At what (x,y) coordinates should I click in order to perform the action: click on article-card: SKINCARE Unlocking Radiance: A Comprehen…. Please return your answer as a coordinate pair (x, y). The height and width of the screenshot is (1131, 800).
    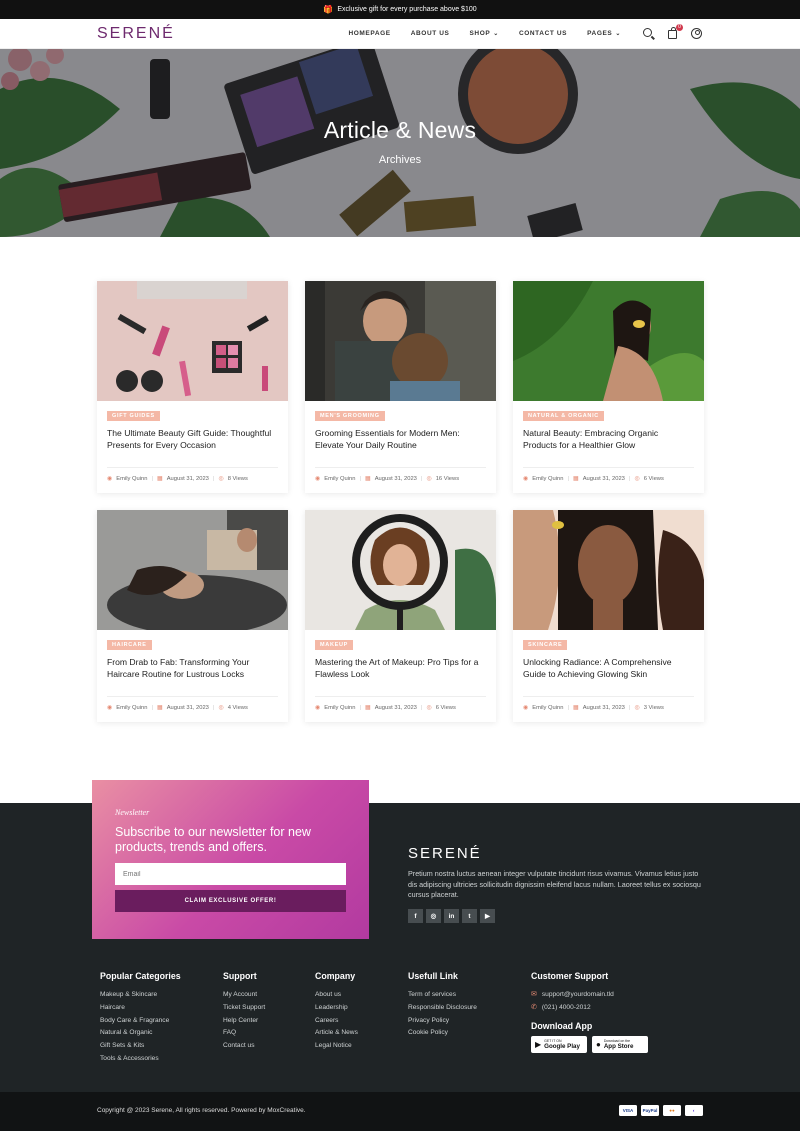
    Looking at the image, I should click on (608, 616).